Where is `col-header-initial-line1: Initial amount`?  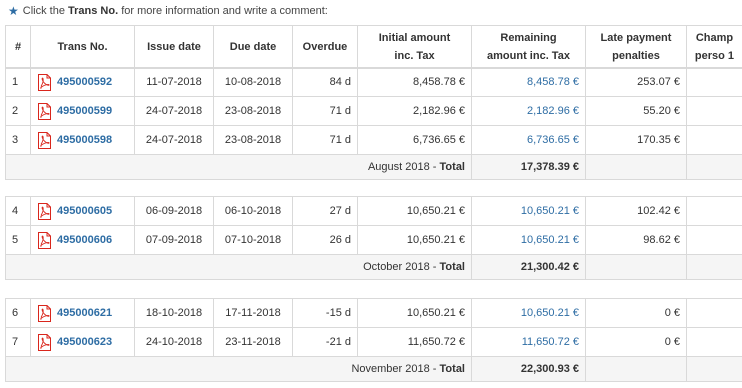 col-header-initial-line1: Initial amount is located at coordinates (414, 38).